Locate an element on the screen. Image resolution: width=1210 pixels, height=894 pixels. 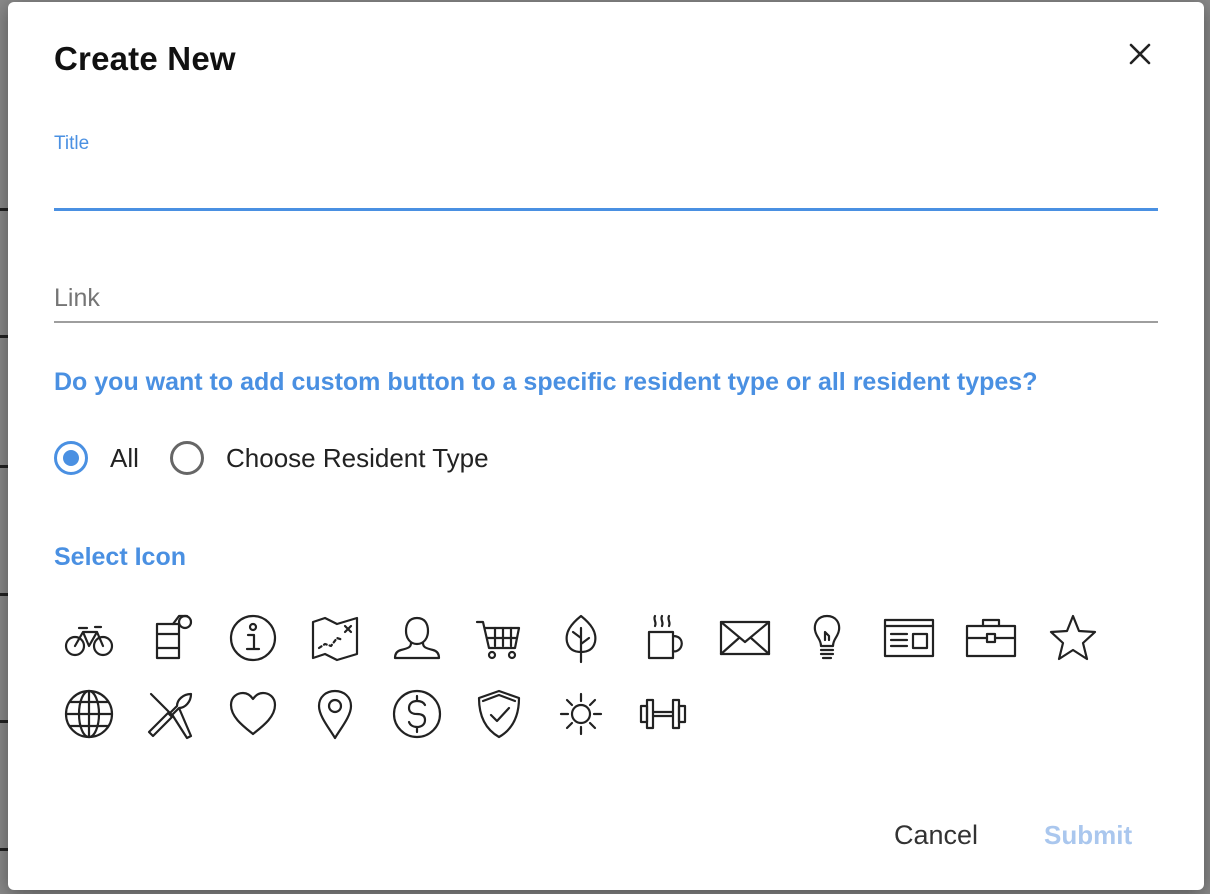
select-icon-label: Select Icon is located at coordinates (120, 557).